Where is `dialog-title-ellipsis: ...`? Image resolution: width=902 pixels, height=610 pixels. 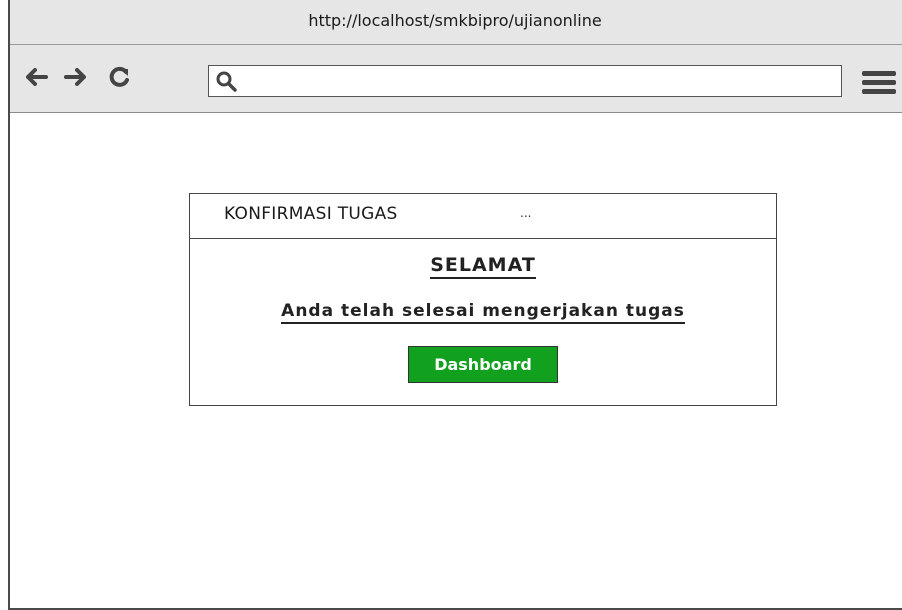 dialog-title-ellipsis: ... is located at coordinates (526, 213).